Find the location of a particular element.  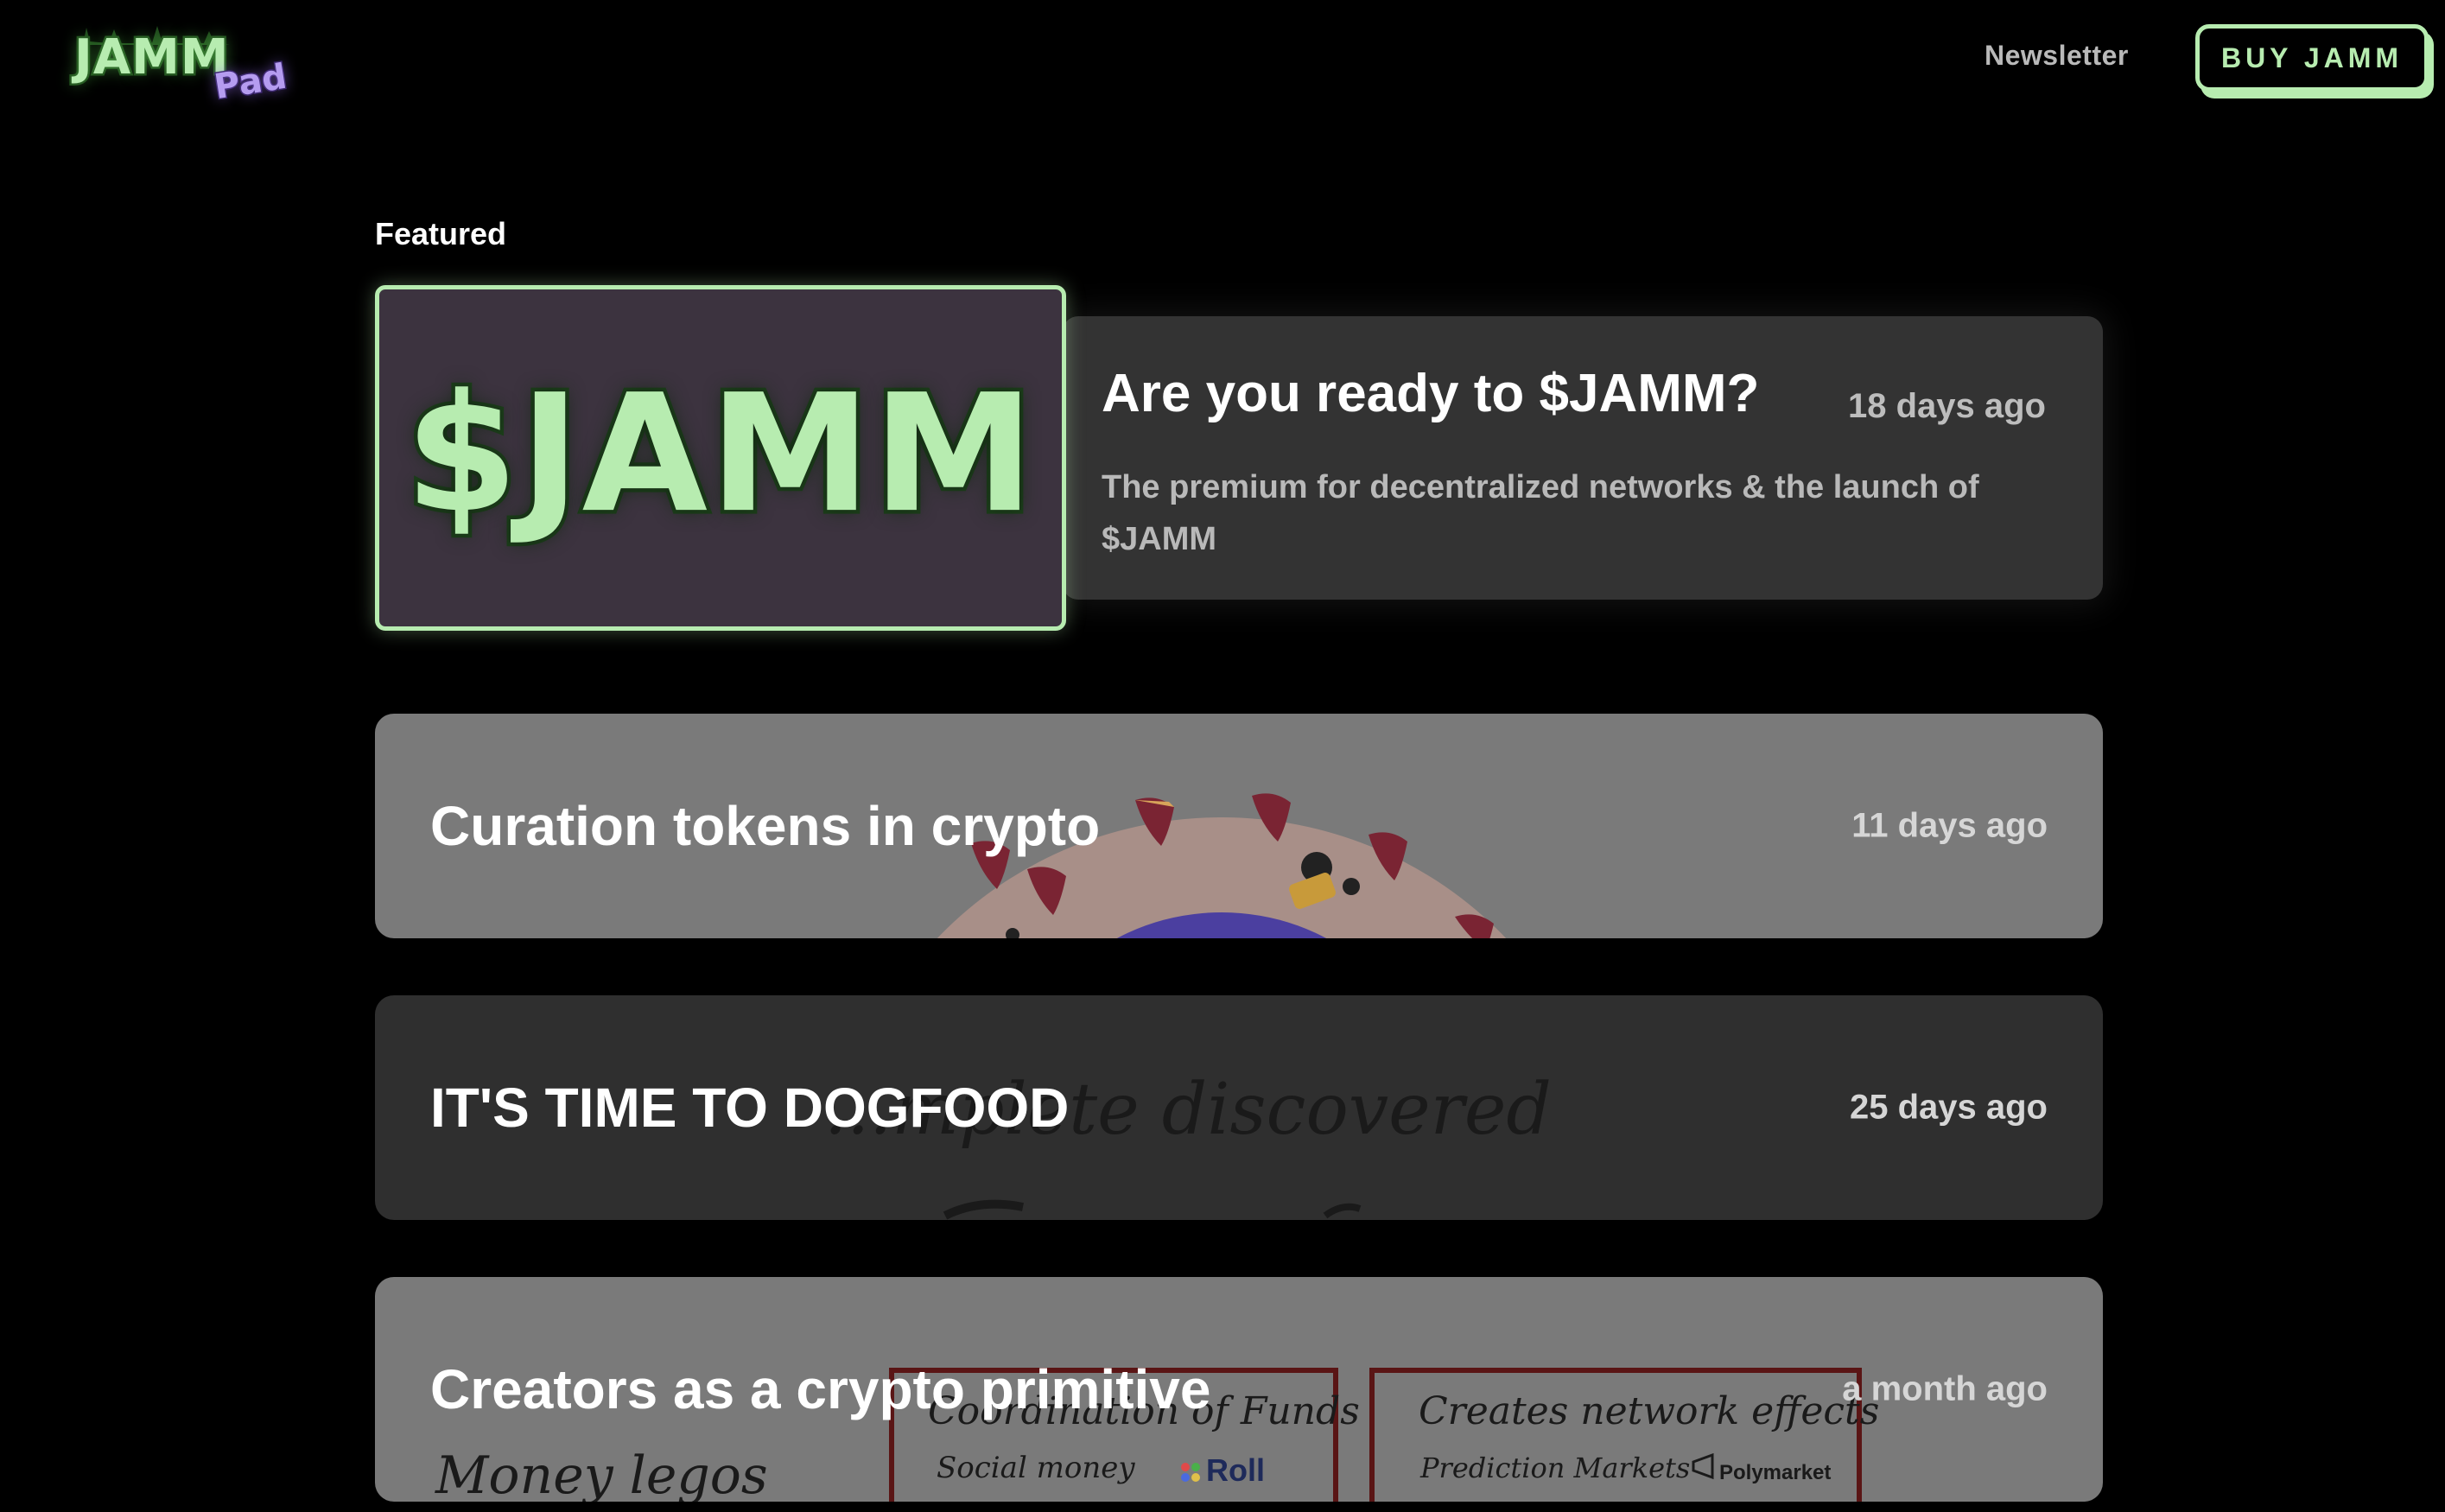

site-logo: JAMM Pad is located at coordinates (190, 71).